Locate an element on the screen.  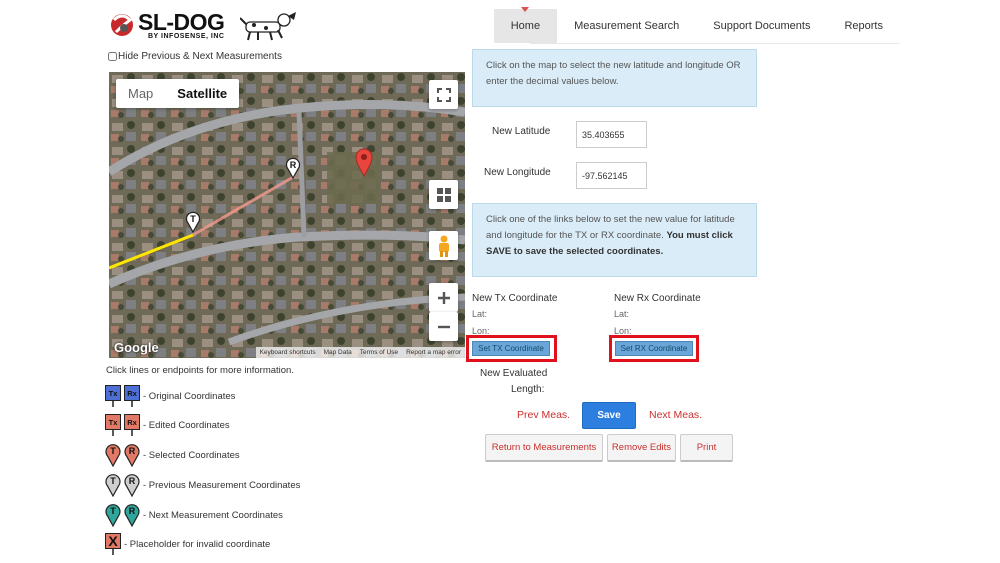
remove-edits-button: Remove Edits is located at coordinates (641, 448).